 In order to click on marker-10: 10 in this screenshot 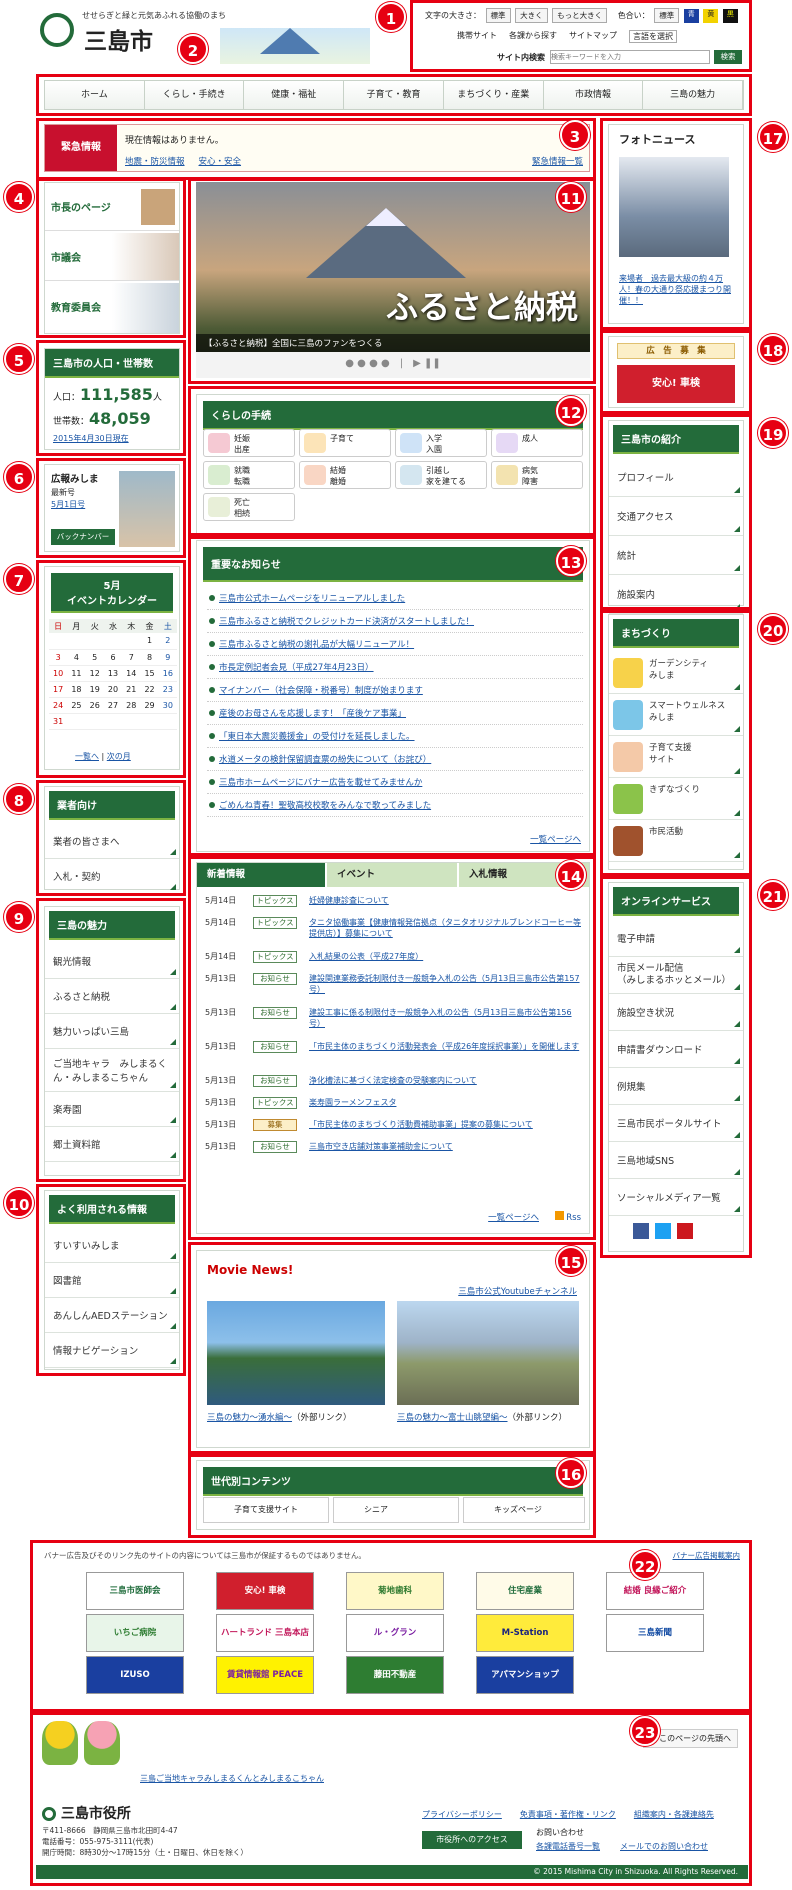, I will do `click(19, 1203)`.